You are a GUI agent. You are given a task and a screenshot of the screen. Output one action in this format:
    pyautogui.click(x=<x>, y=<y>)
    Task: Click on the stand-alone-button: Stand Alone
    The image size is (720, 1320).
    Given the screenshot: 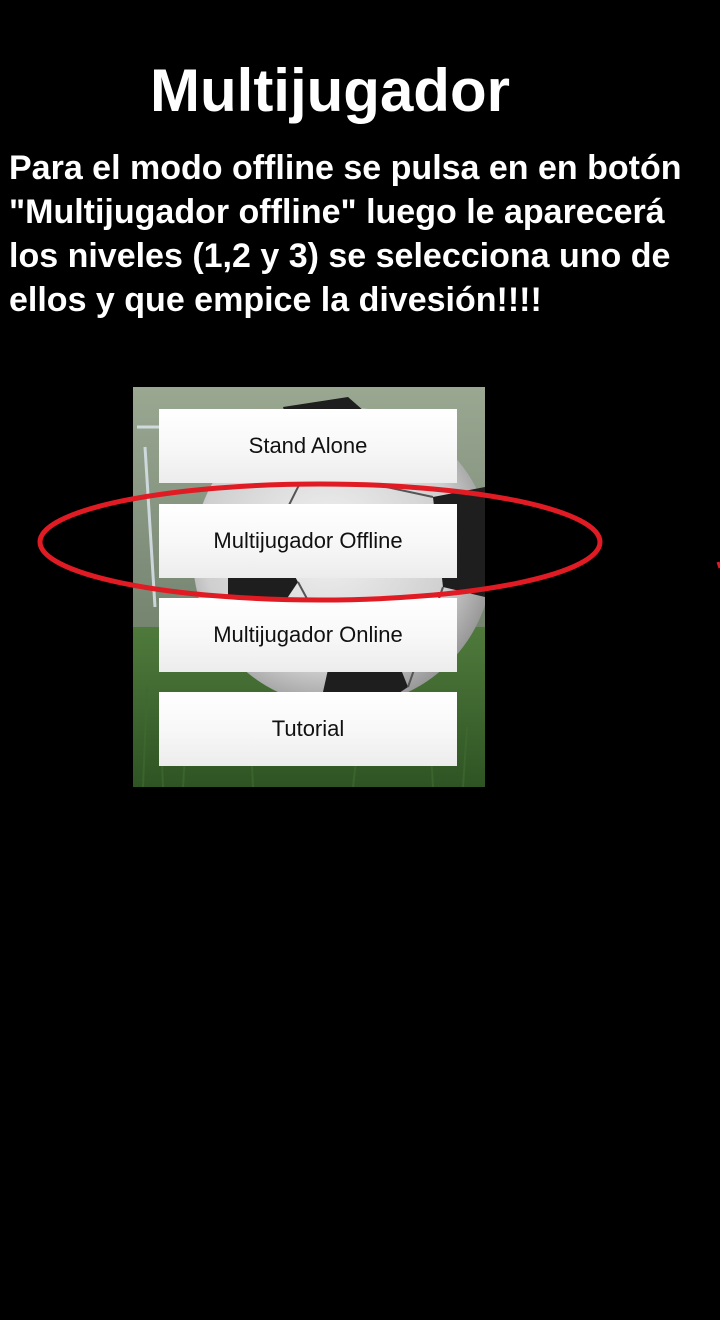 What is the action you would take?
    pyautogui.click(x=308, y=446)
    